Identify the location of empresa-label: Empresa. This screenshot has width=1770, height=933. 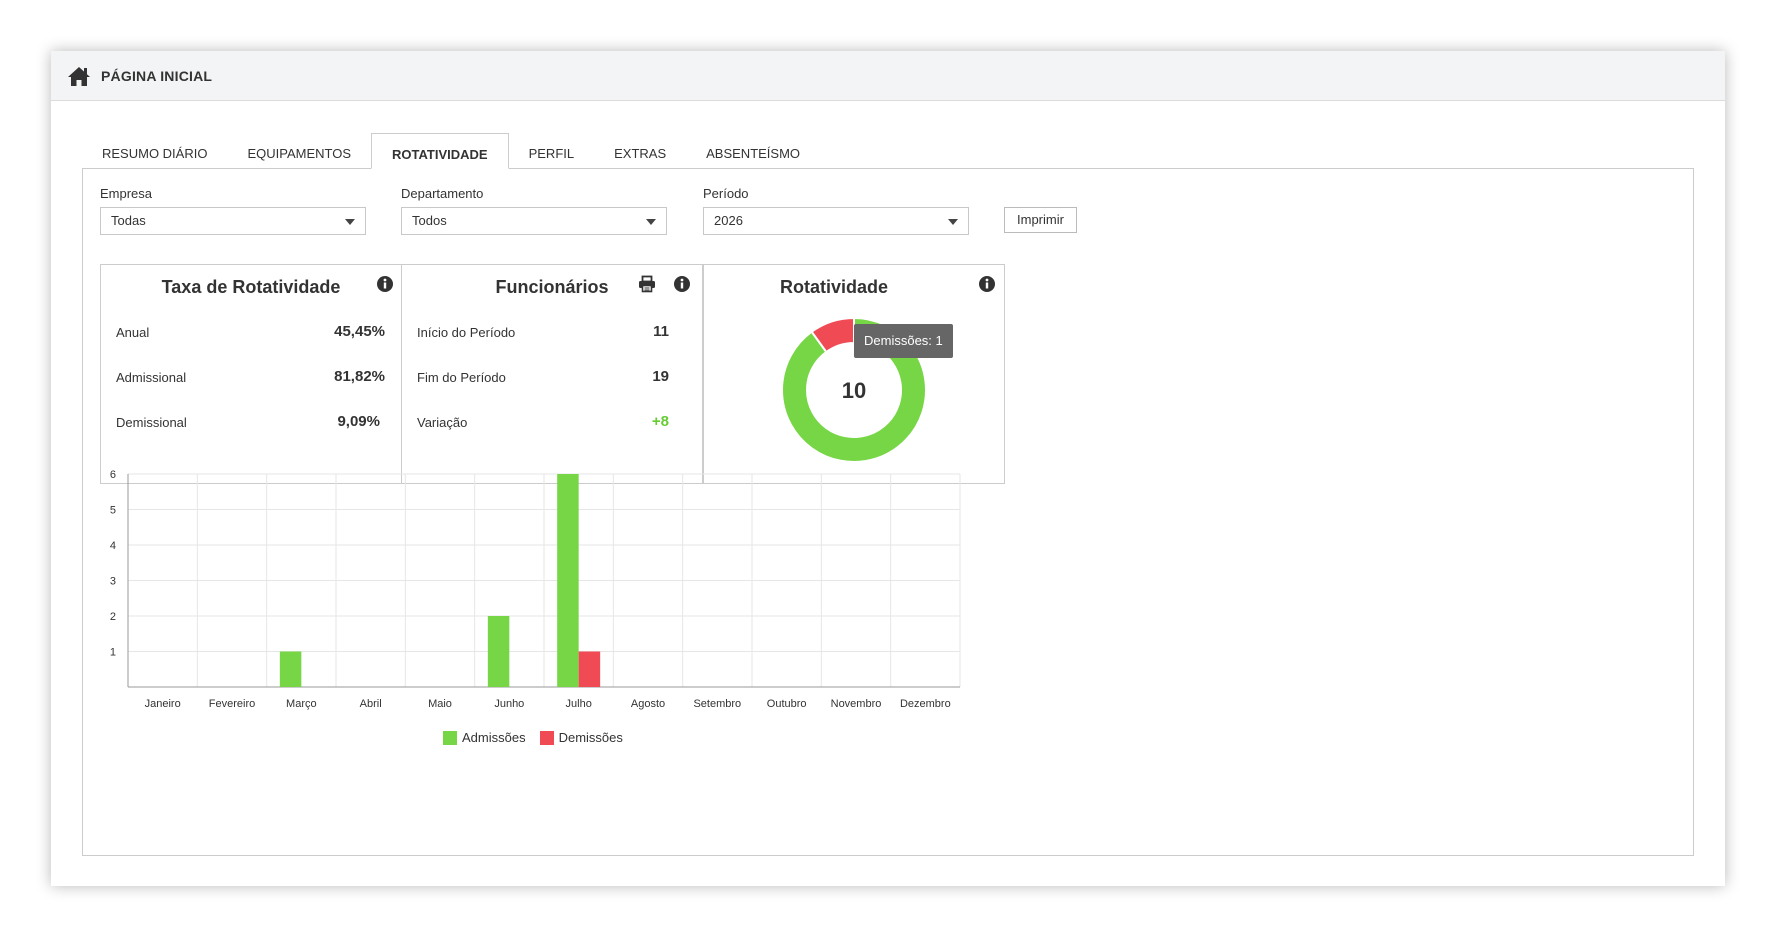
(126, 193).